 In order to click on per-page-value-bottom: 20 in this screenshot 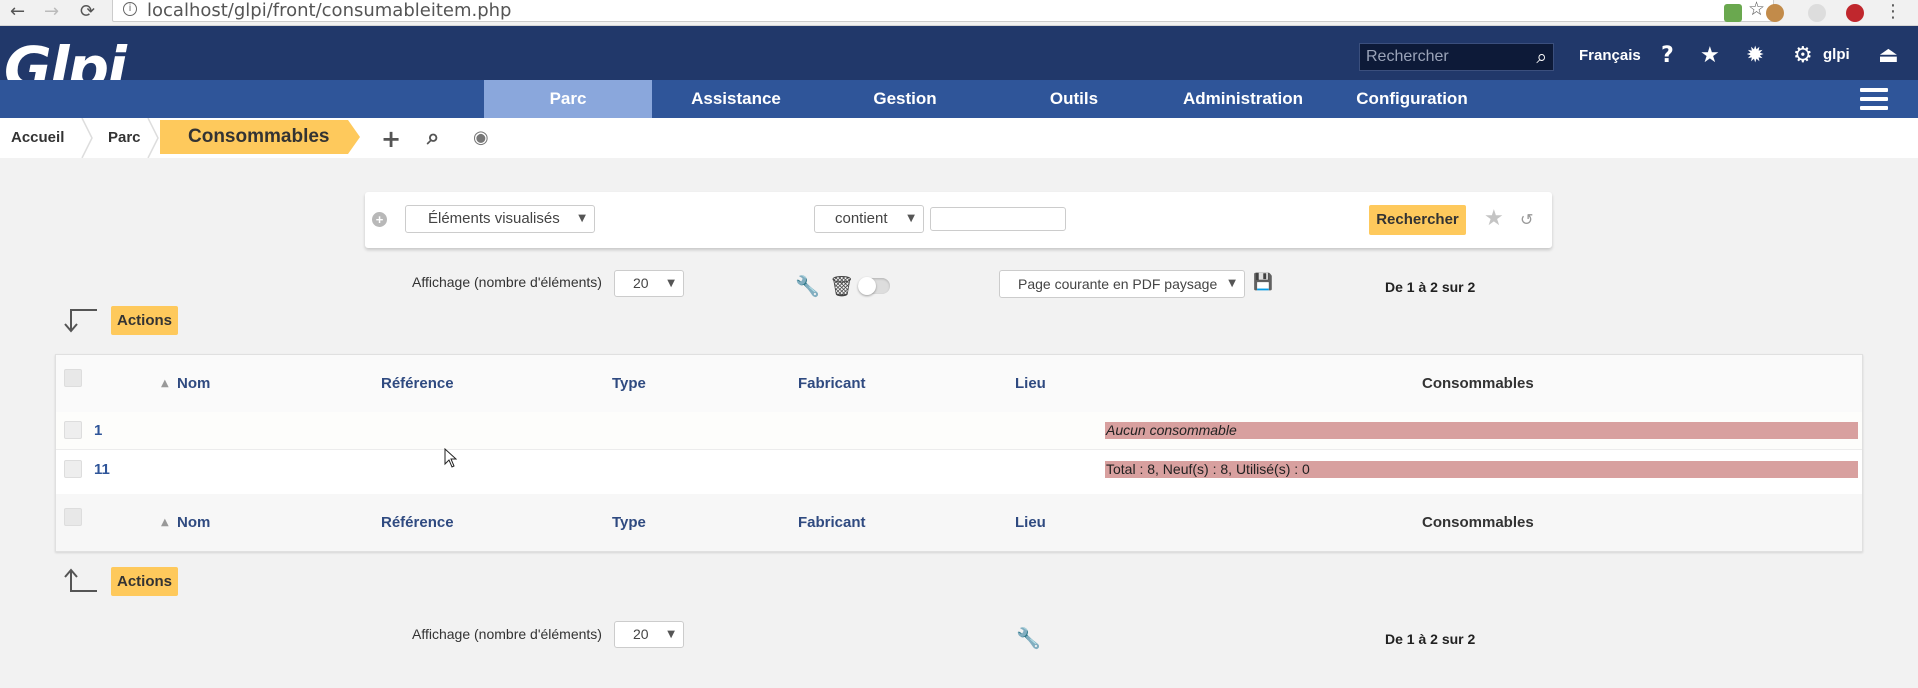, I will do `click(641, 634)`.